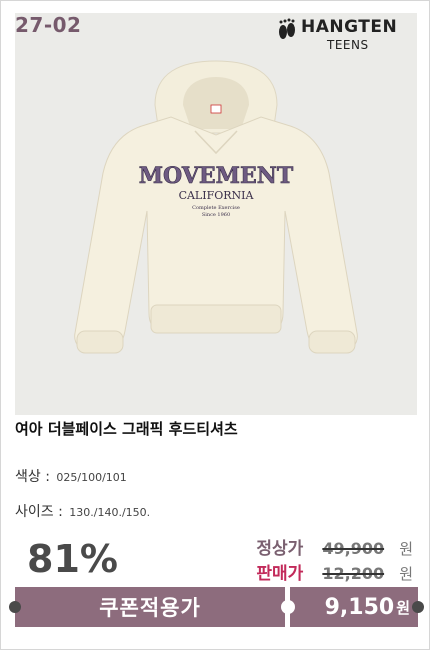 The height and width of the screenshot is (650, 430). What do you see at coordinates (359, 607) in the screenshot?
I see `coupon-price: 9,150` at bounding box center [359, 607].